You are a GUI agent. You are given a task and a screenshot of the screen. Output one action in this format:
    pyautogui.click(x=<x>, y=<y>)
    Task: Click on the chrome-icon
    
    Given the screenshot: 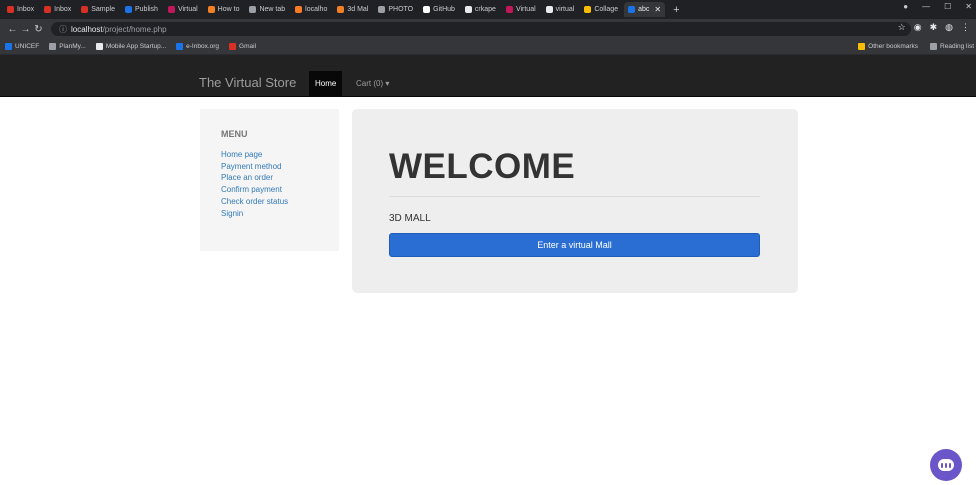 What is the action you would take?
    pyautogui.click(x=468, y=9)
    